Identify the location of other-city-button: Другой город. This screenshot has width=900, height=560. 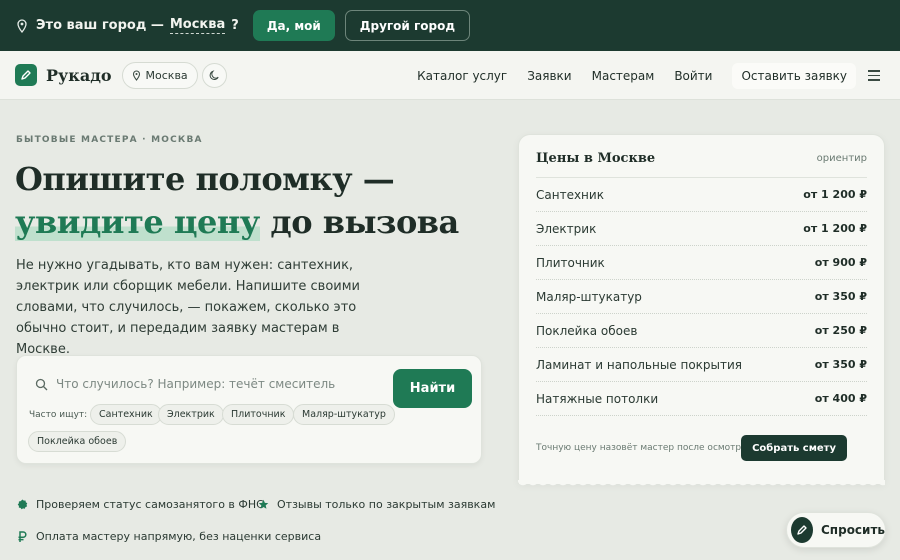
(407, 25).